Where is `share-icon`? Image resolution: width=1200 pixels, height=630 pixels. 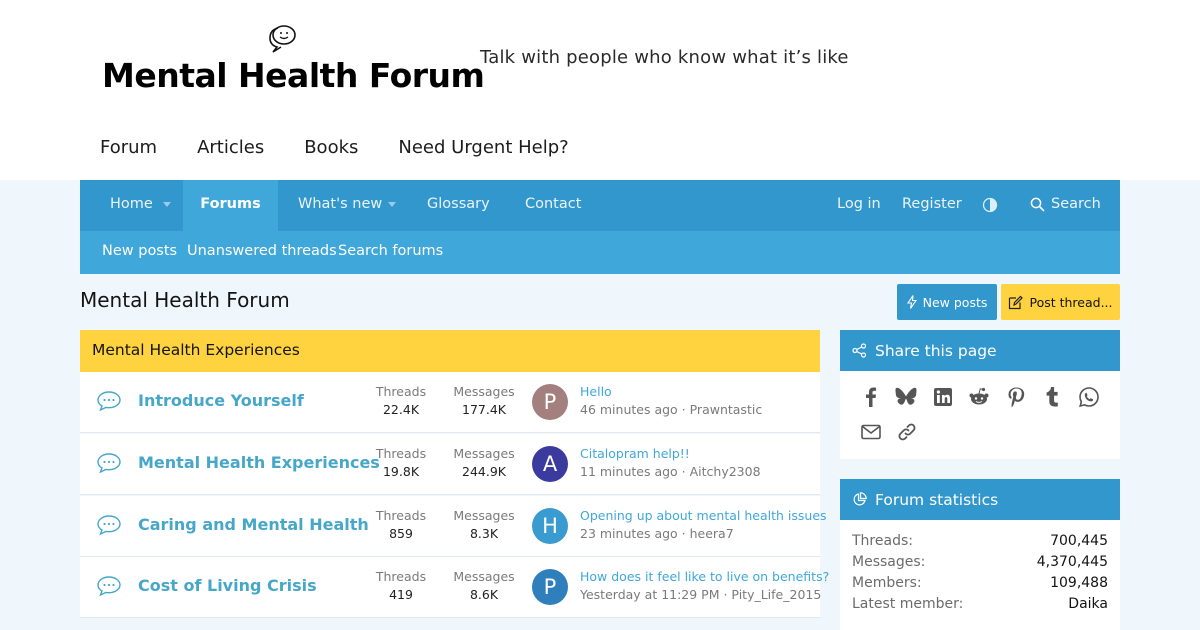
share-icon is located at coordinates (859, 350).